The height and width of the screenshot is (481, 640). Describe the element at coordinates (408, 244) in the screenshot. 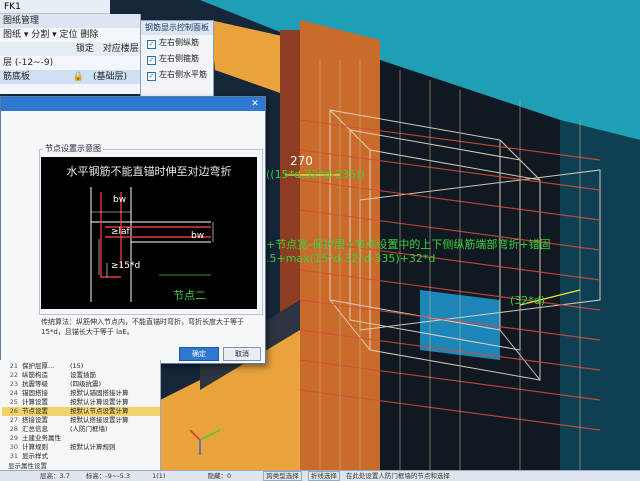

I see `formula-label-2: +节点宽-保护层+节点设置中的上下侧纵筋端部弯折+错固` at that location.